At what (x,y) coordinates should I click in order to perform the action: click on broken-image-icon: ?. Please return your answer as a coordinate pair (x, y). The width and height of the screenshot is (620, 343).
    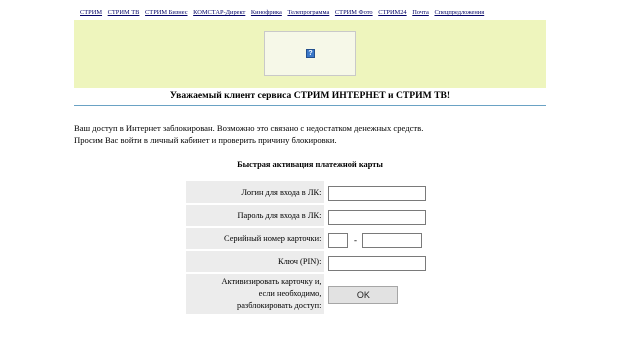
    Looking at the image, I should click on (310, 53).